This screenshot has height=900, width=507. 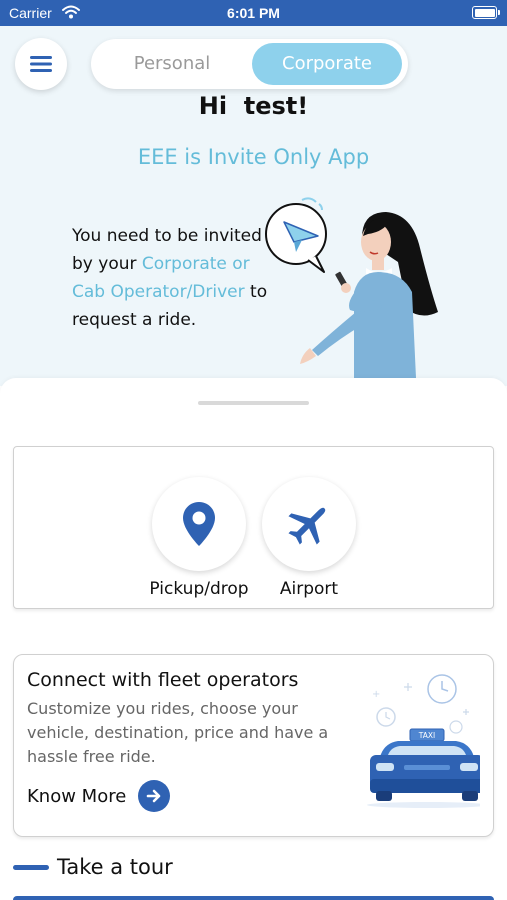 I want to click on pickup-button, so click(x=199, y=524).